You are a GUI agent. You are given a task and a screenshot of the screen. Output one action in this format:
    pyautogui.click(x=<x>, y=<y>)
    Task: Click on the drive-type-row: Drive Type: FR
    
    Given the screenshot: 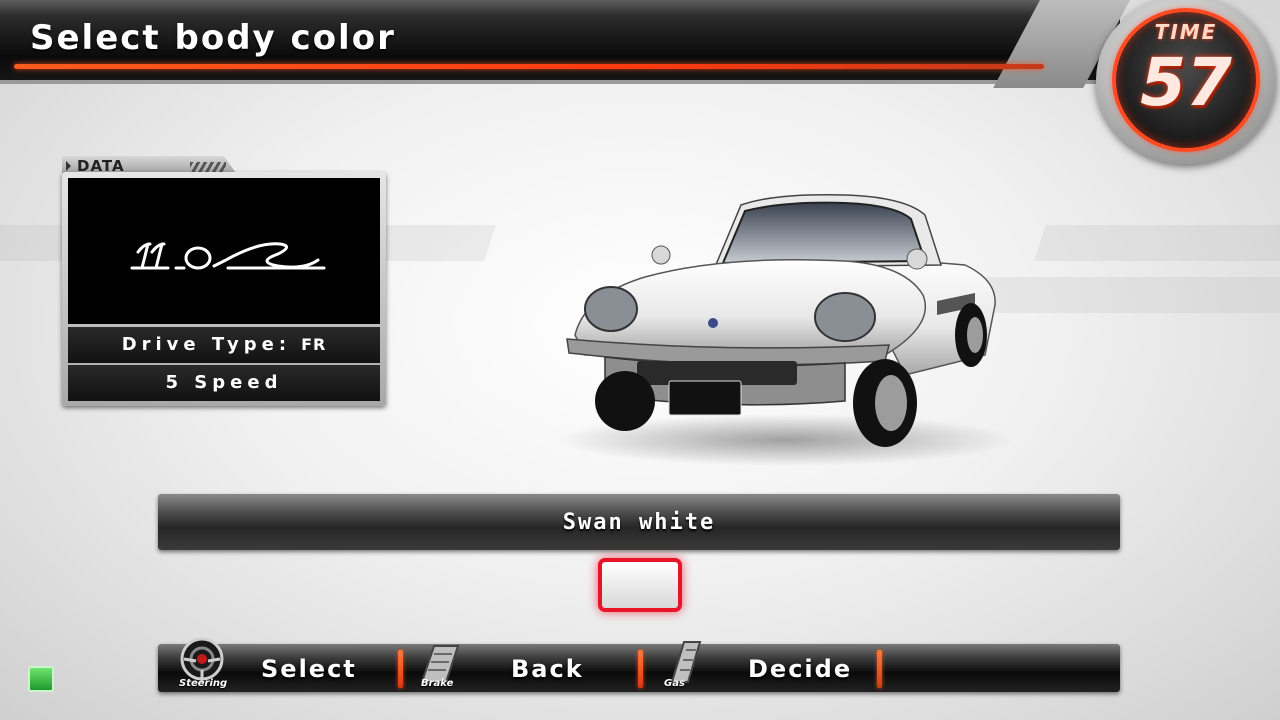 What is the action you would take?
    pyautogui.click(x=224, y=345)
    